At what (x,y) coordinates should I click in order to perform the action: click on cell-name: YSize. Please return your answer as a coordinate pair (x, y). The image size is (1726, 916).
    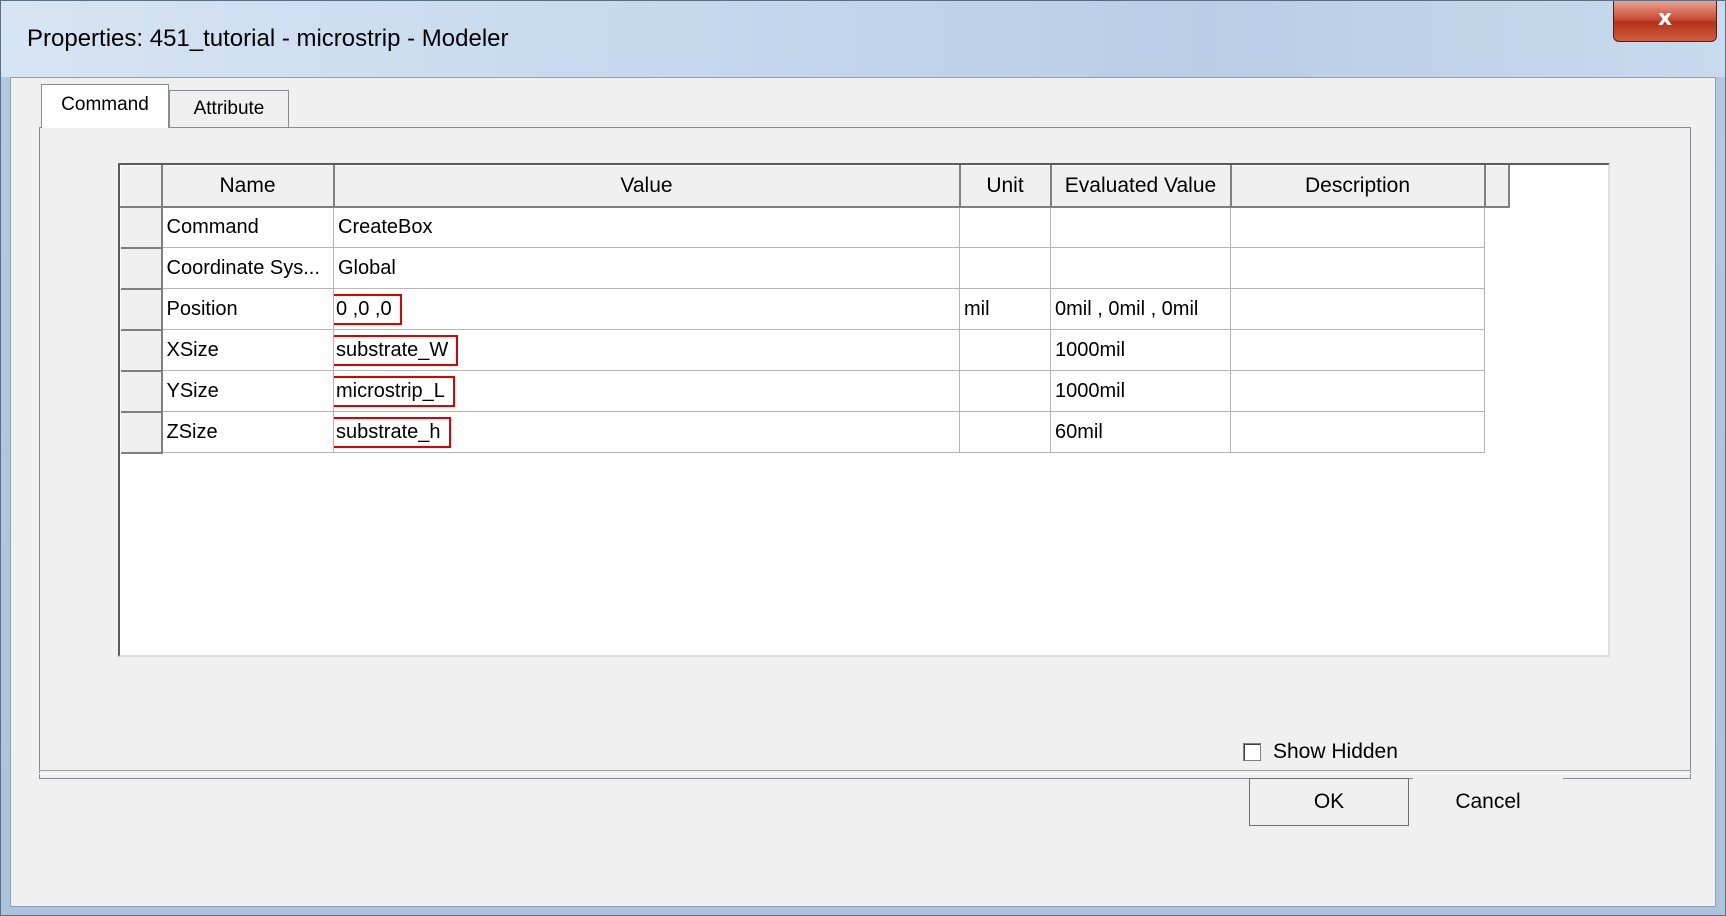
    Looking at the image, I should click on (247, 391).